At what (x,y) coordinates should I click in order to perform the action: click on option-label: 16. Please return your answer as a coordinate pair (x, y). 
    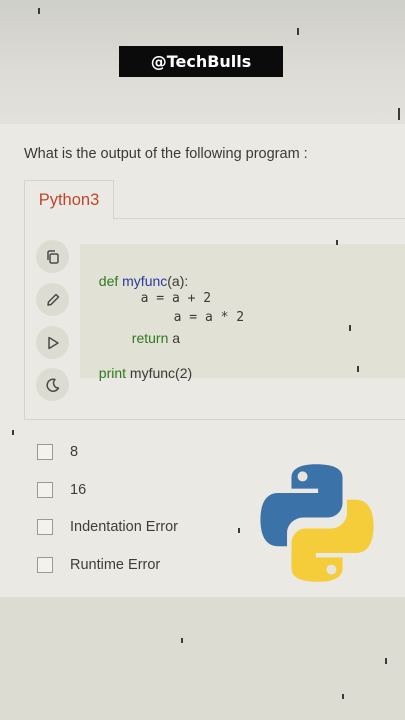
    Looking at the image, I should click on (78, 490).